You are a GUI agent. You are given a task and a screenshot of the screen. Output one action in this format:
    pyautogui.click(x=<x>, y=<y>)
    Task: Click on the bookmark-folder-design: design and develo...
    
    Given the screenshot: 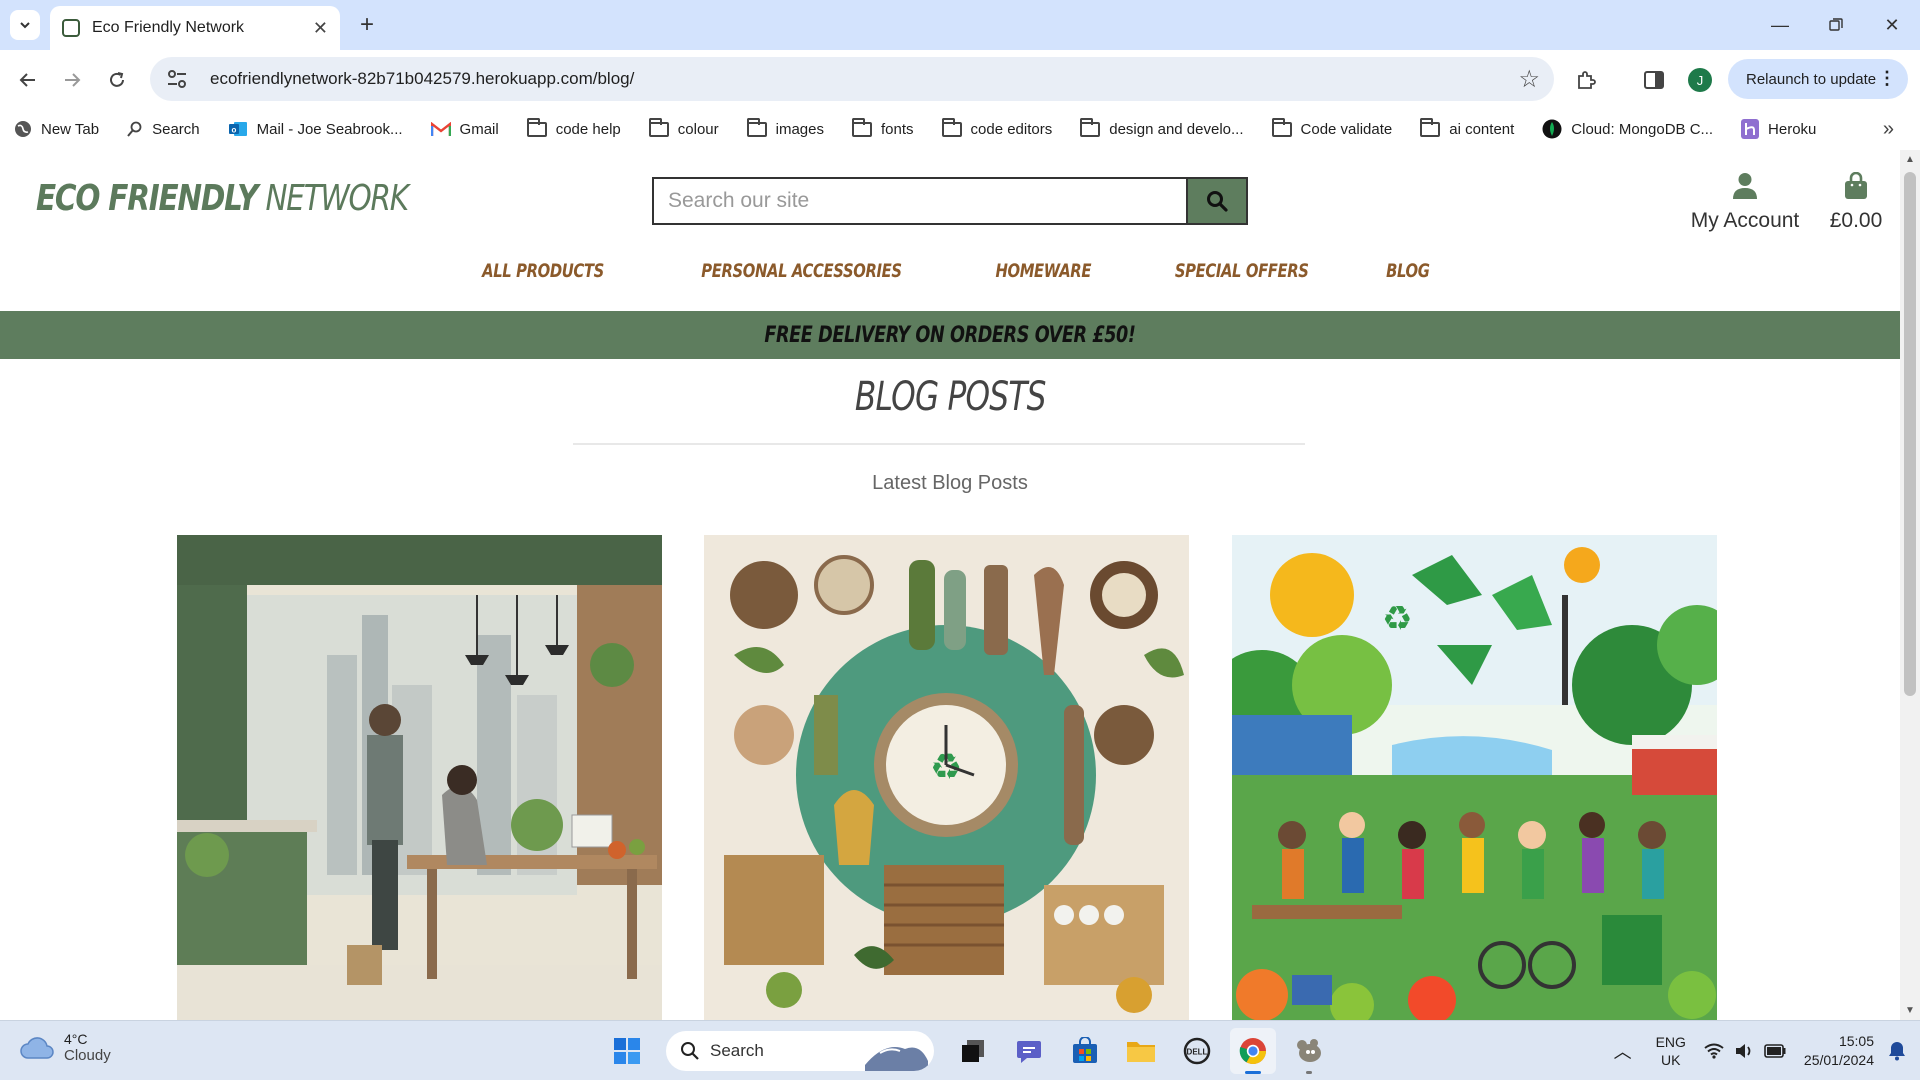 What is the action you would take?
    pyautogui.click(x=1162, y=127)
    